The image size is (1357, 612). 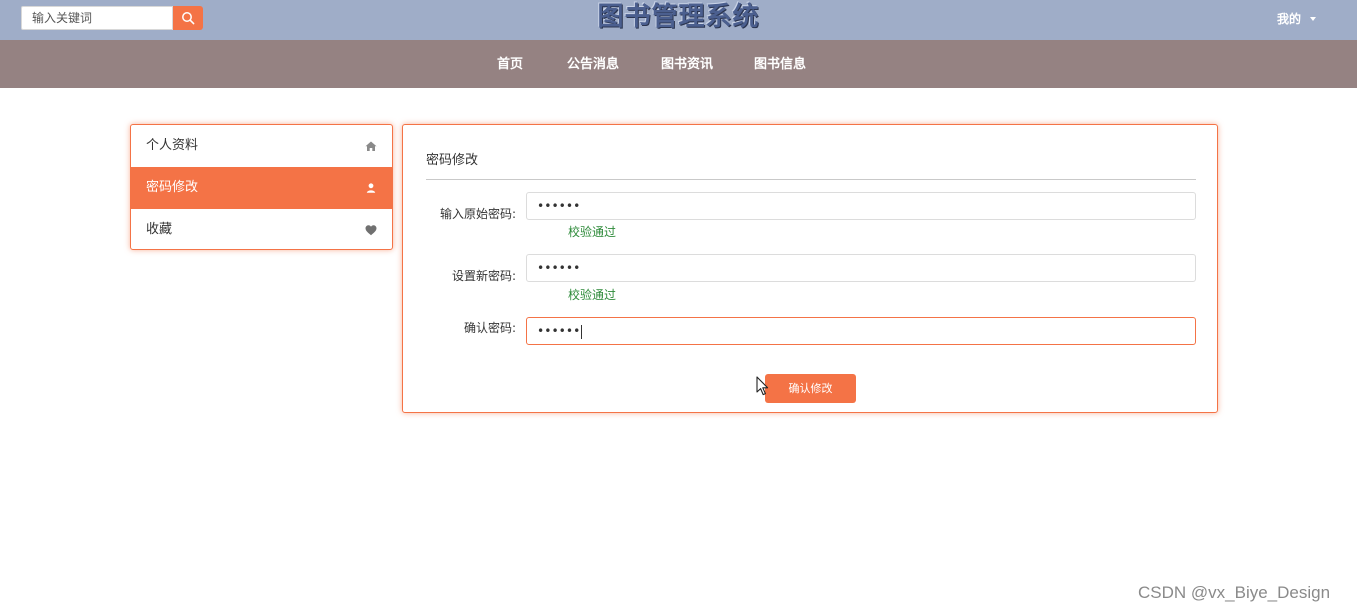 I want to click on main-nav: 首页 公告消息 图书资讯 图书信息, so click(x=678, y=64).